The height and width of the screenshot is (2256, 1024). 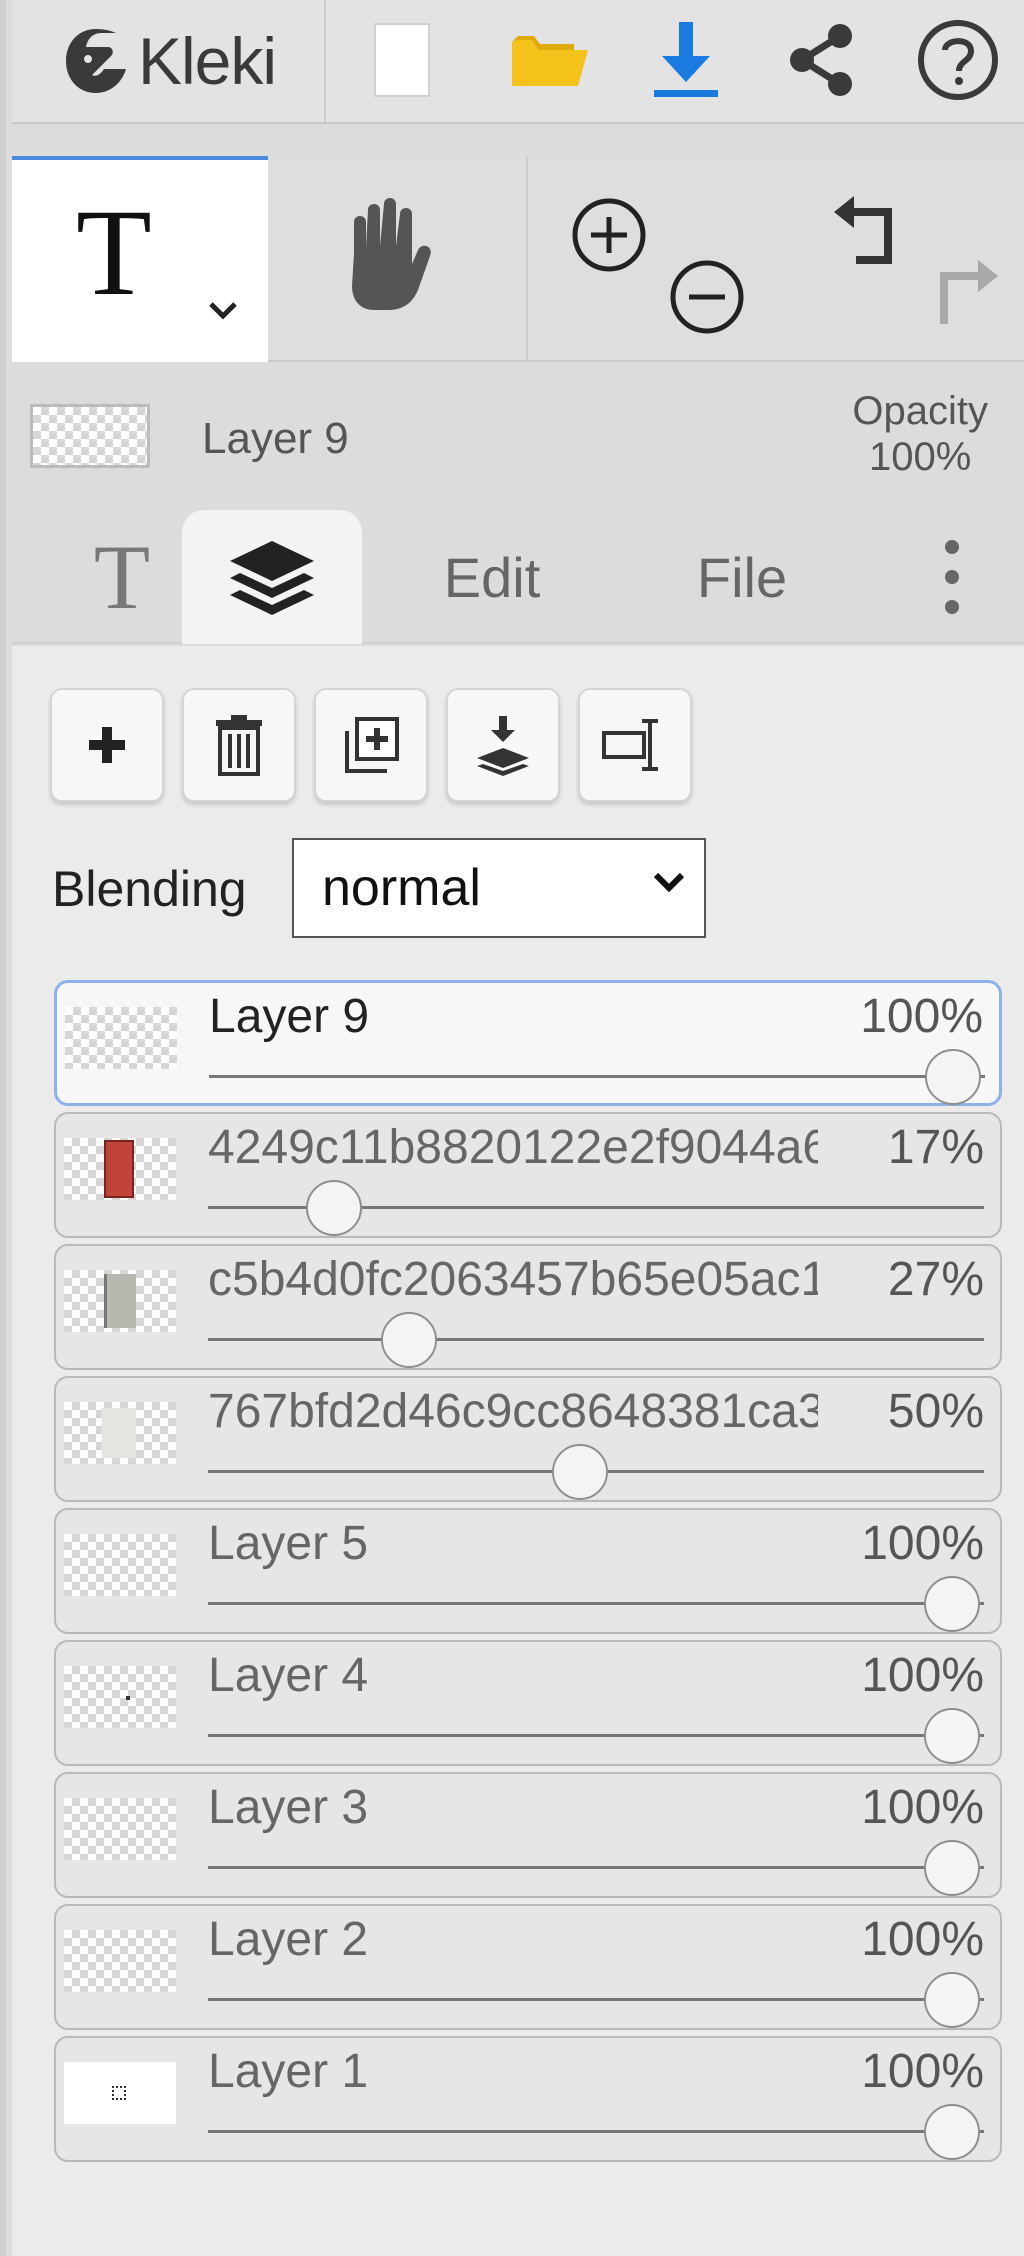 I want to click on merge-down-icon, so click(x=503, y=746).